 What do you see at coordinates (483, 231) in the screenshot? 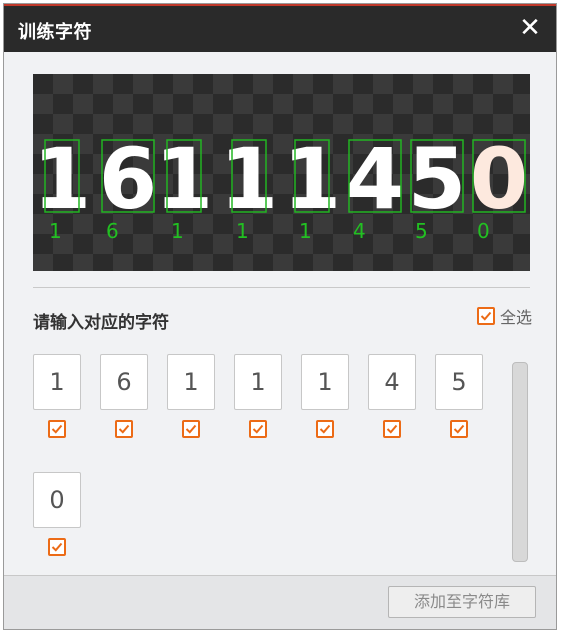
I see `preview-recognized-label: 0` at bounding box center [483, 231].